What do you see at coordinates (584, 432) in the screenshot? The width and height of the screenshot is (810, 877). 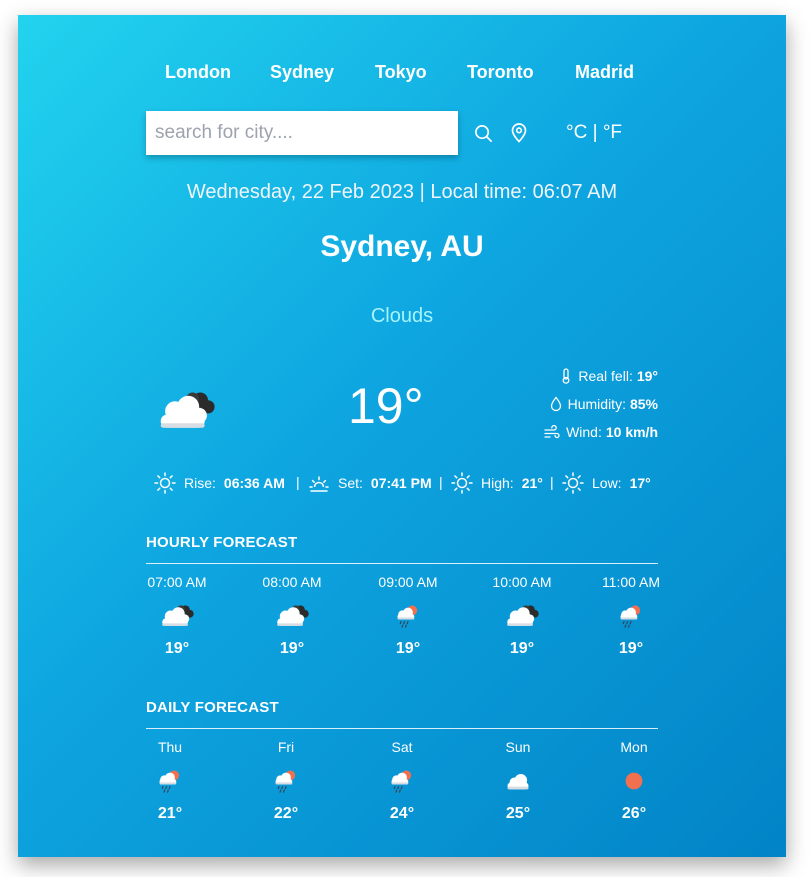 I see `wind-label: Wind:` at bounding box center [584, 432].